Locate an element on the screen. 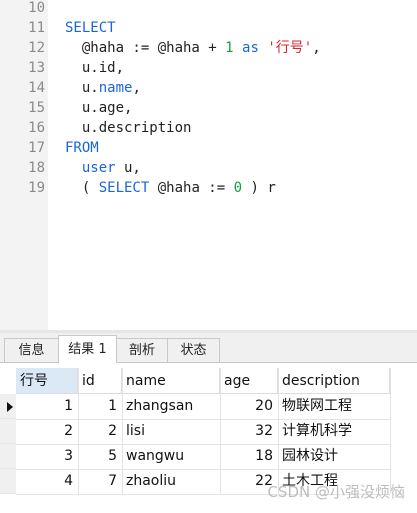 The image size is (417, 513). line-number: 17 is located at coordinates (36, 148).